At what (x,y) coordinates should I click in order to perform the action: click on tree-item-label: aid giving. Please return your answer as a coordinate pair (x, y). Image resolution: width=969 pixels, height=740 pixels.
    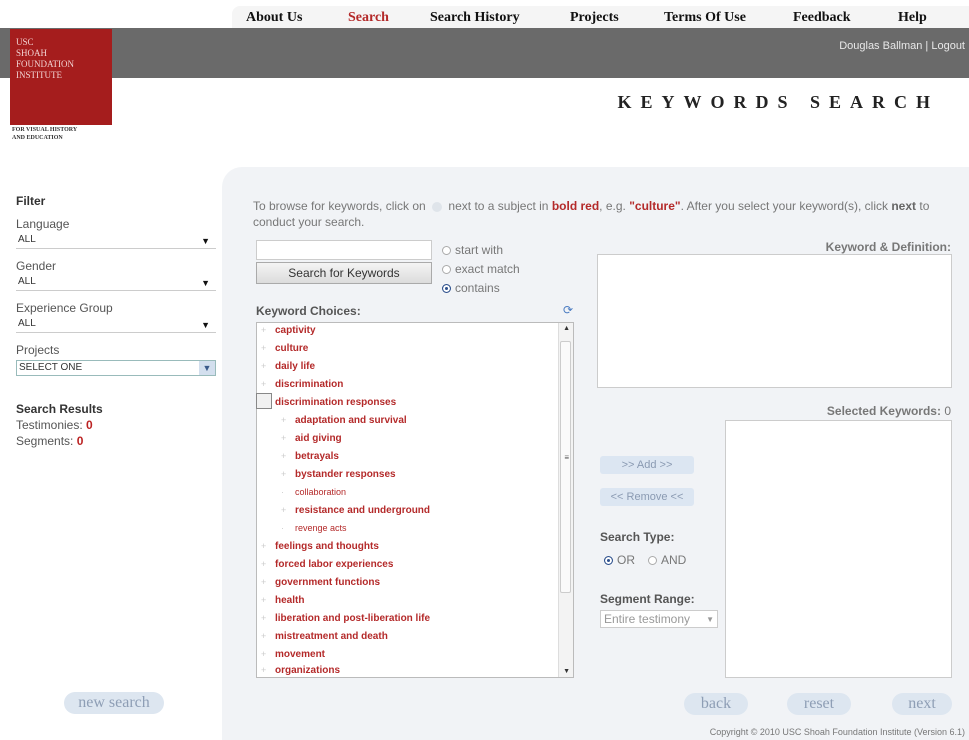
    Looking at the image, I should click on (318, 438).